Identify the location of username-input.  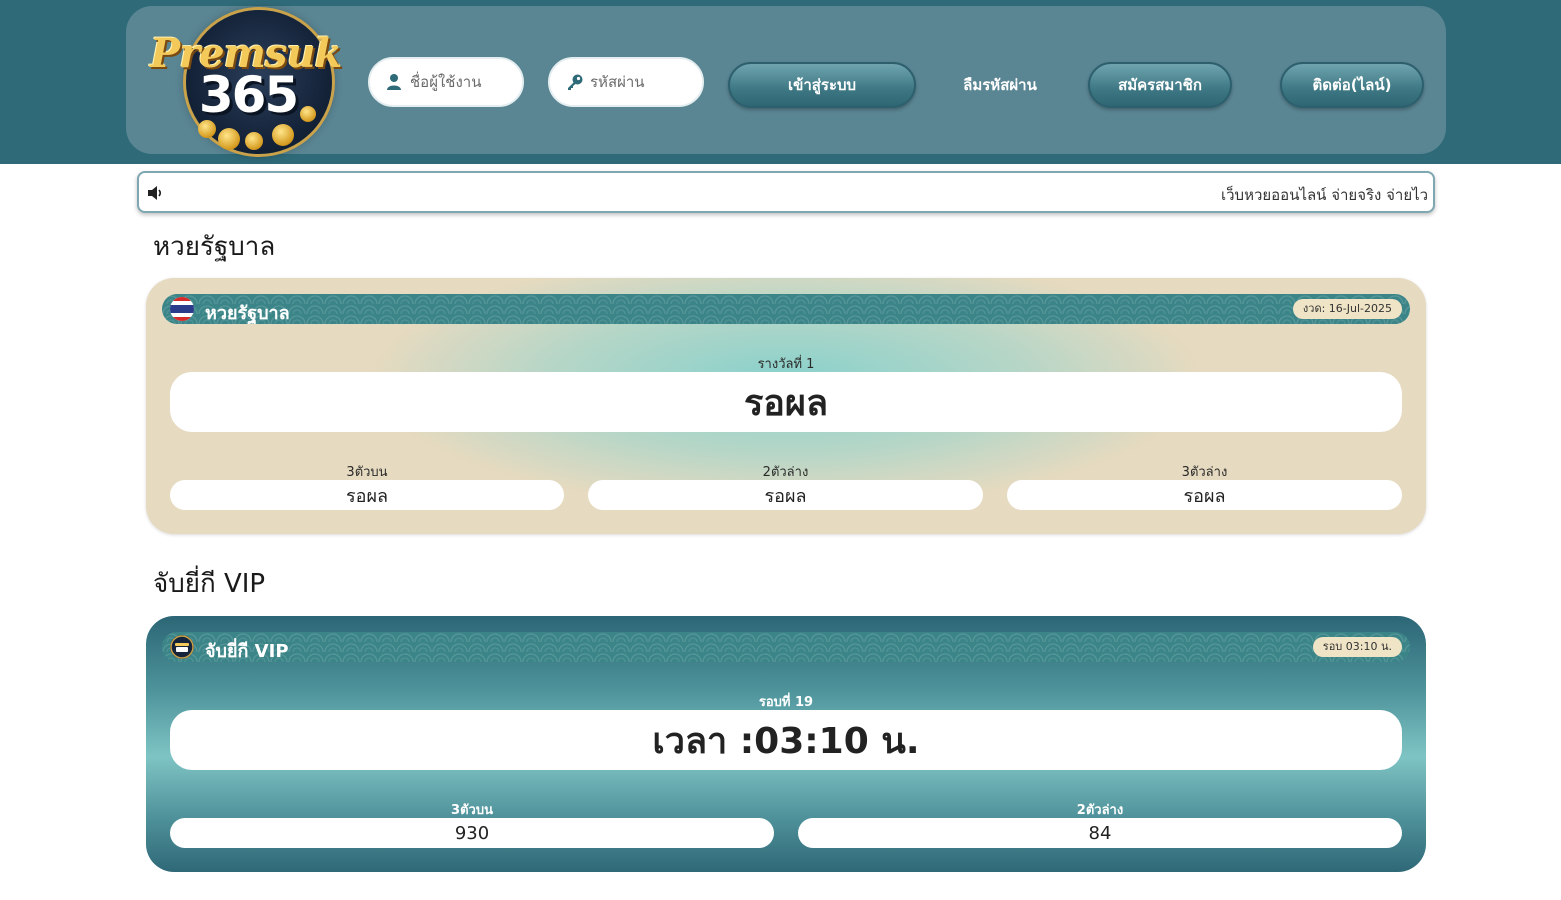
(462, 82).